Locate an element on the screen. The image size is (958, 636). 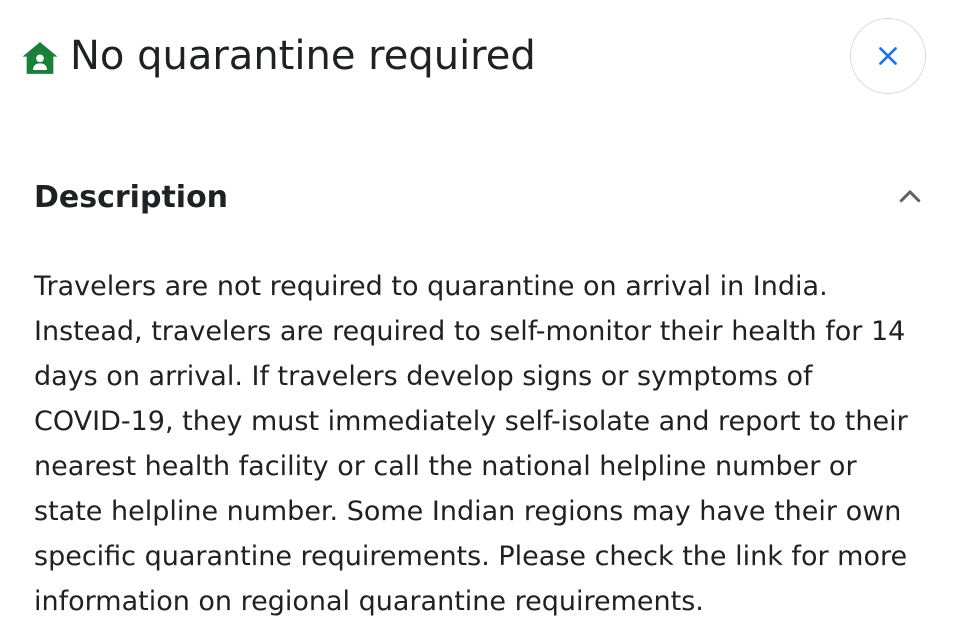
dialog-header: No quarantine required is located at coordinates (479, 58).